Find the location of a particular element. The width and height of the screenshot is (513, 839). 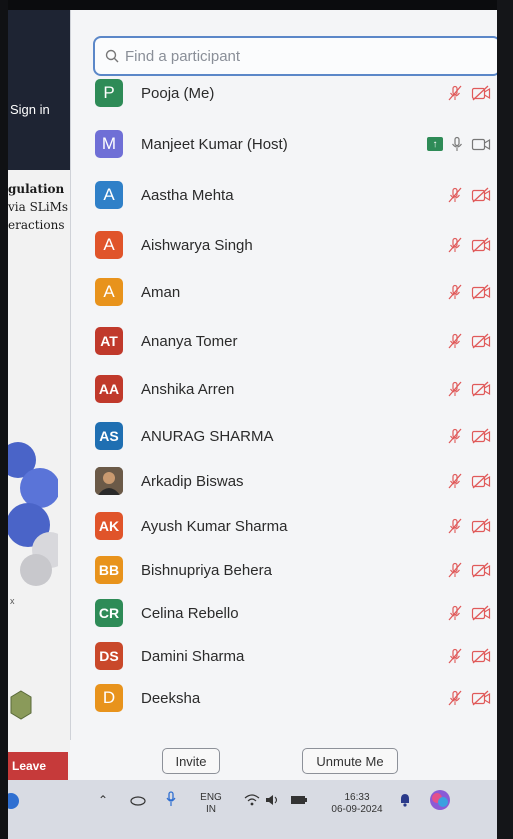

avatar: CR is located at coordinates (109, 613).